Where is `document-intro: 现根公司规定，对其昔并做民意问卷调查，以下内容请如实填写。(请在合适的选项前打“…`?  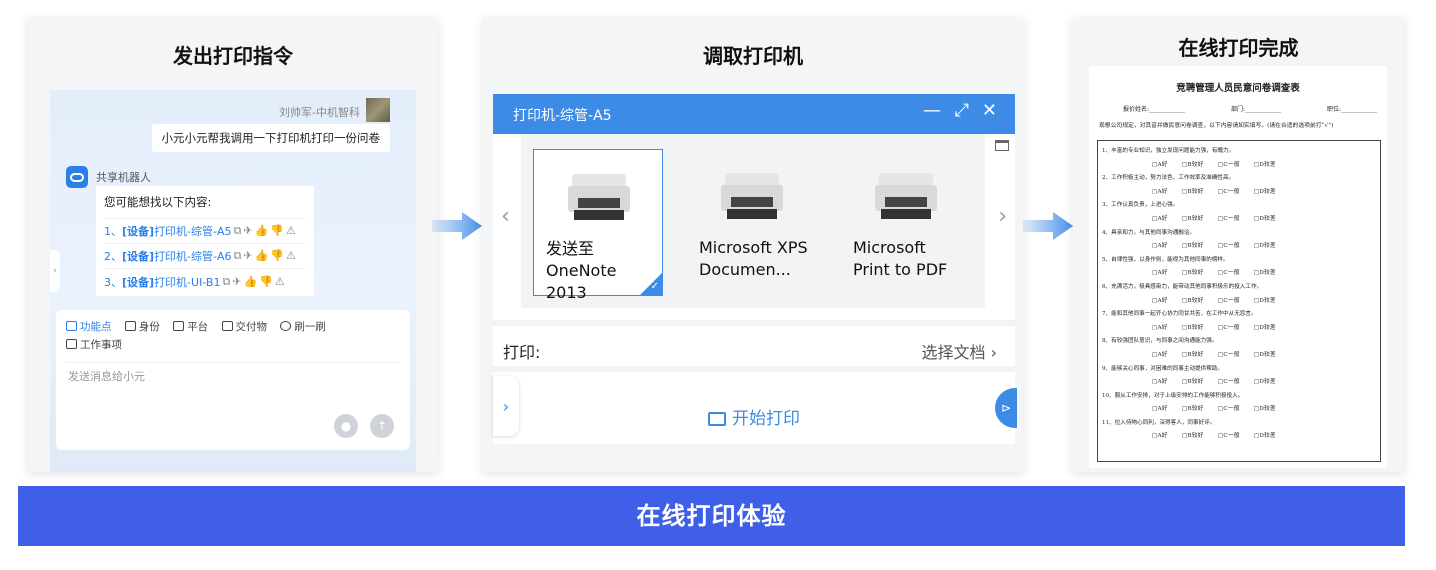
document-intro: 现根公司规定，对其昔并做民意问卷调查，以下内容请如实填写。(请在合适的选项前打“… is located at coordinates (1216, 126).